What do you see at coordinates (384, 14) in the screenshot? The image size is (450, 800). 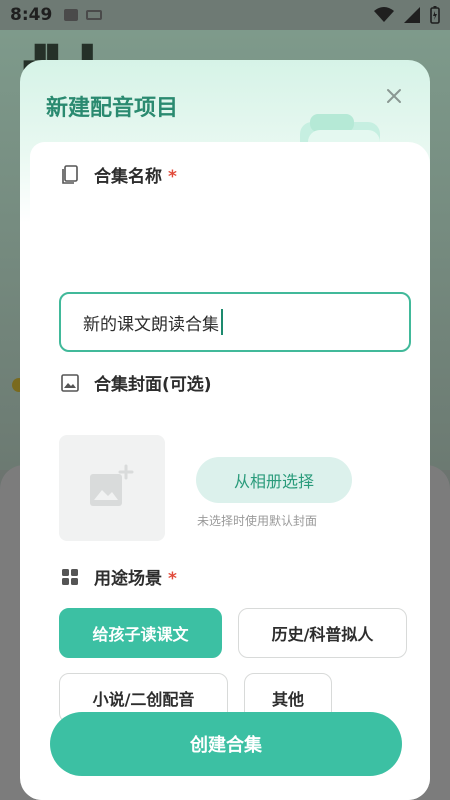 I see `wifi-icon` at bounding box center [384, 14].